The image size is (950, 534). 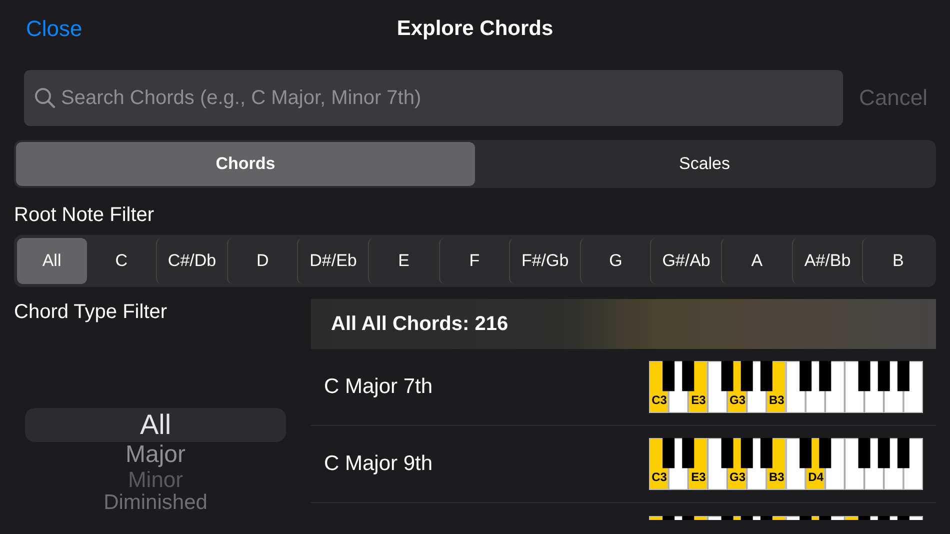 I want to click on screen-title: Explore Chords, so click(x=475, y=29).